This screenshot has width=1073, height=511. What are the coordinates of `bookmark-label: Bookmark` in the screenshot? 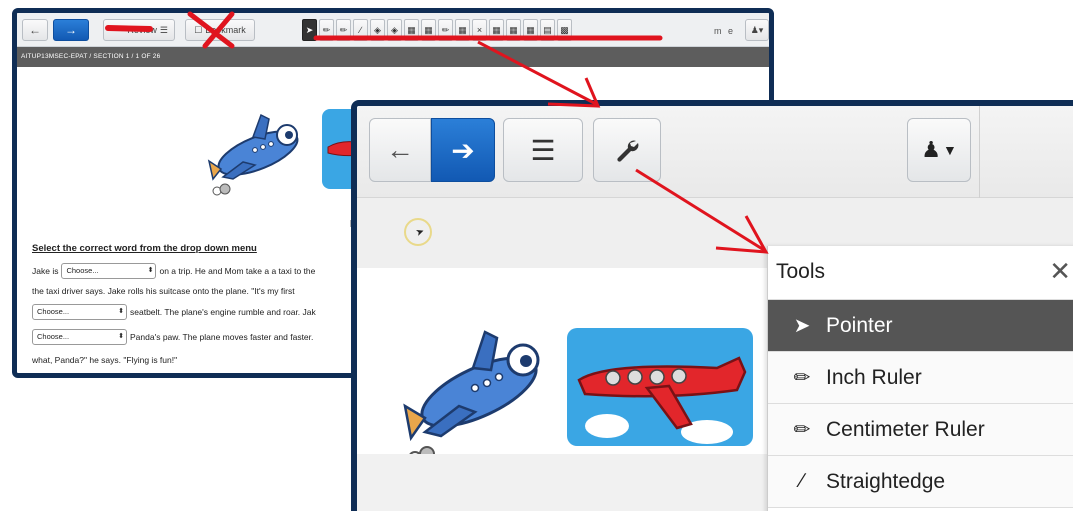 It's located at (225, 30).